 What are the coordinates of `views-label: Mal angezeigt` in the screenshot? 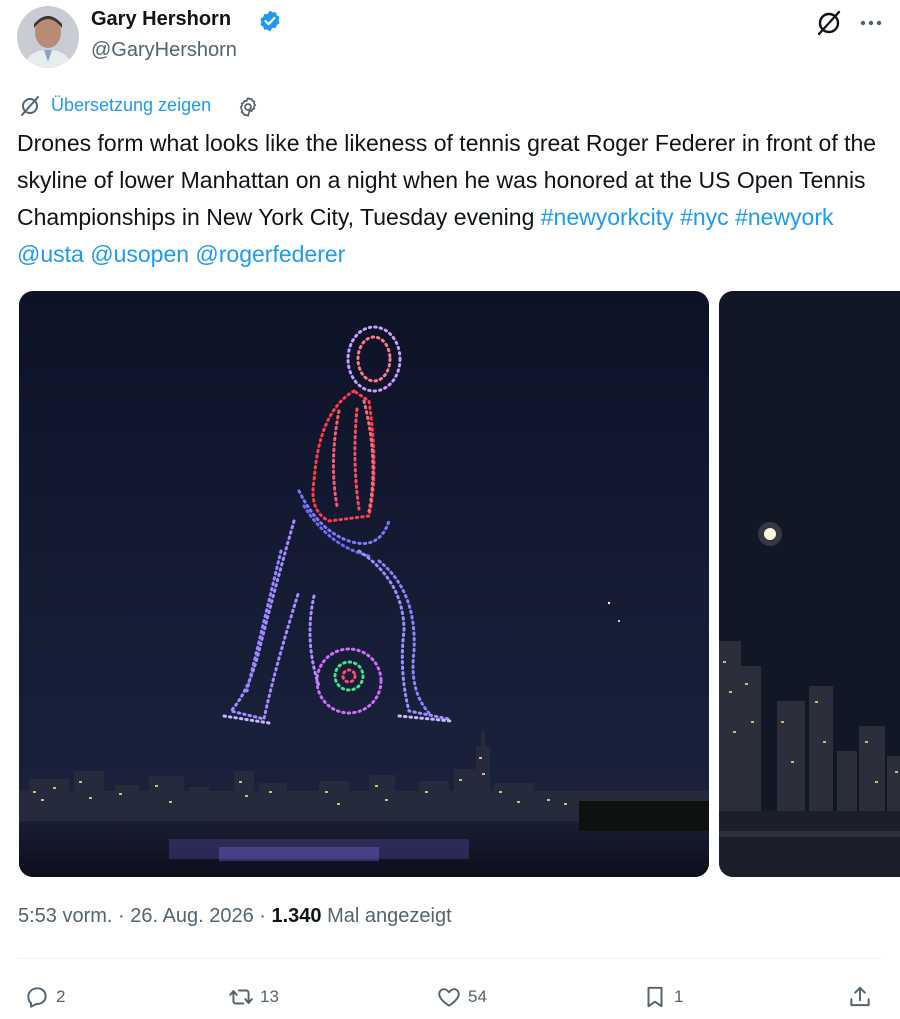 It's located at (389, 916).